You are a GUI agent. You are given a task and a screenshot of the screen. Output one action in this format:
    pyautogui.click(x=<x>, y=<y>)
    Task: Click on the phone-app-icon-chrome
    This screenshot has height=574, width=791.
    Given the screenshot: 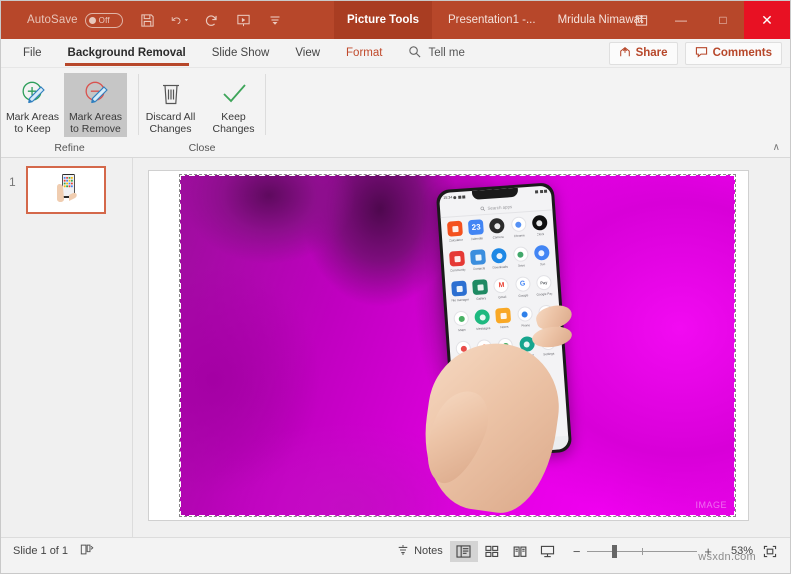 What is the action you would take?
    pyautogui.click(x=518, y=224)
    